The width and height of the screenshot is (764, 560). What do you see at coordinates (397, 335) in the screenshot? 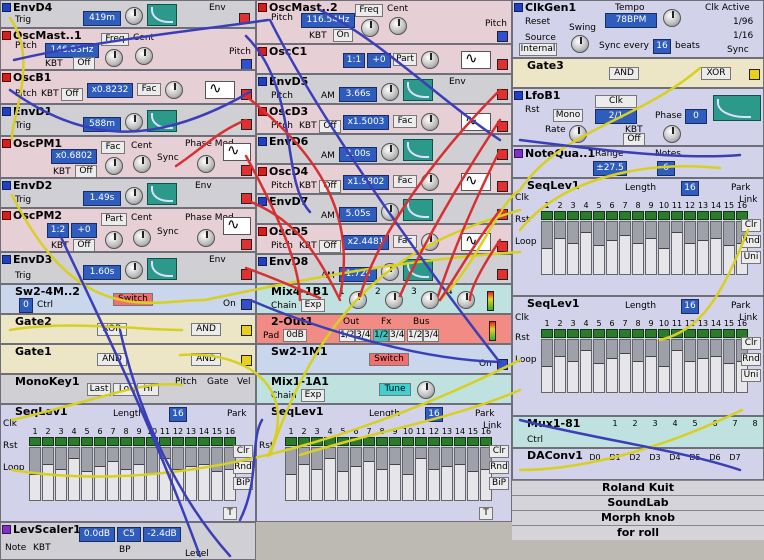
I see `fx-34-button: 3/4` at bounding box center [397, 335].